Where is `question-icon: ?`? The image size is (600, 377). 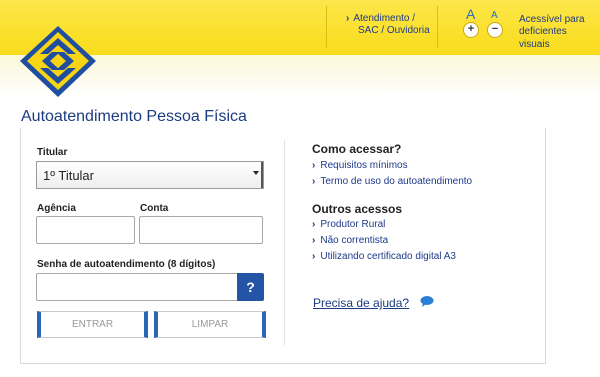
question-icon: ? is located at coordinates (250, 287).